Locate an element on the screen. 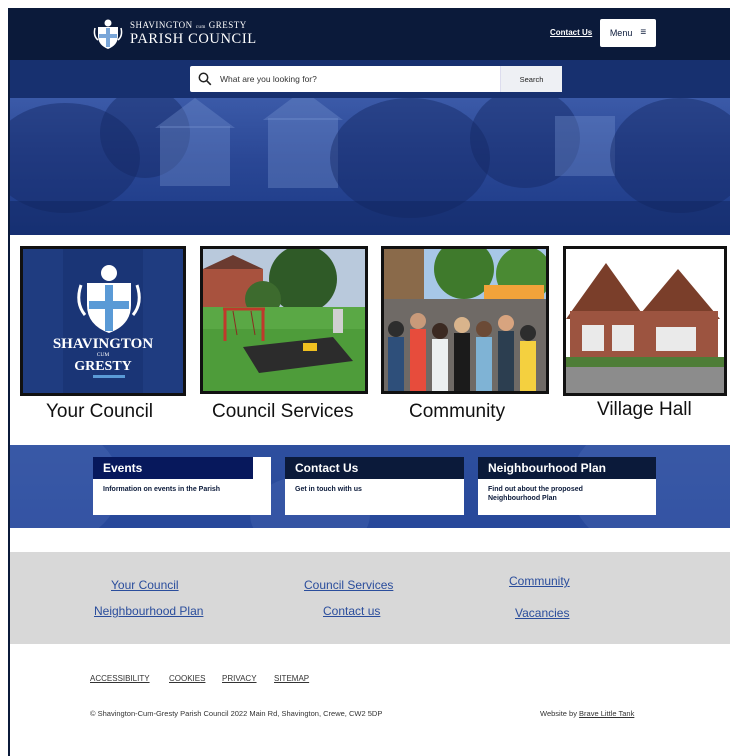 This screenshot has width=730, height=756. card-events-title: Events is located at coordinates (173, 468).